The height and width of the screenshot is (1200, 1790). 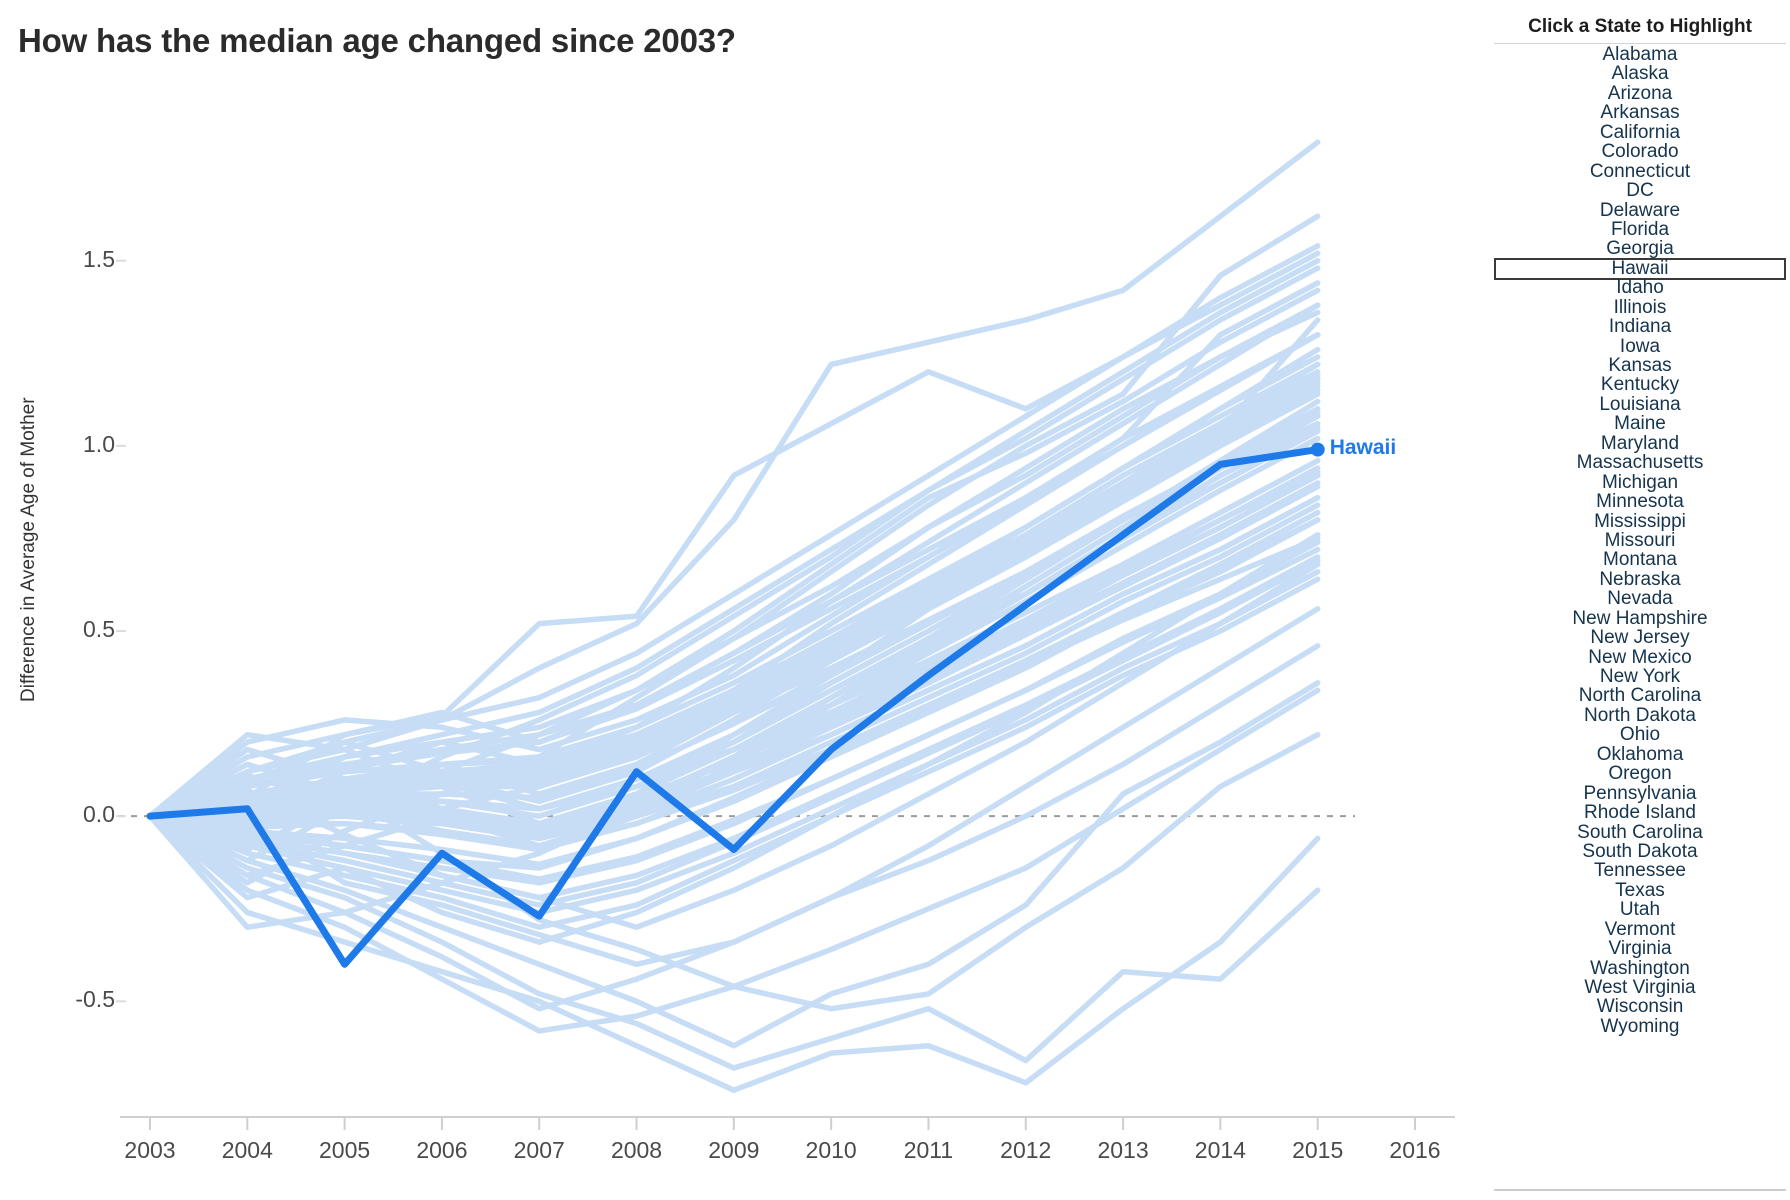 What do you see at coordinates (831, 1150) in the screenshot?
I see `x-axis-tick-label: 2010` at bounding box center [831, 1150].